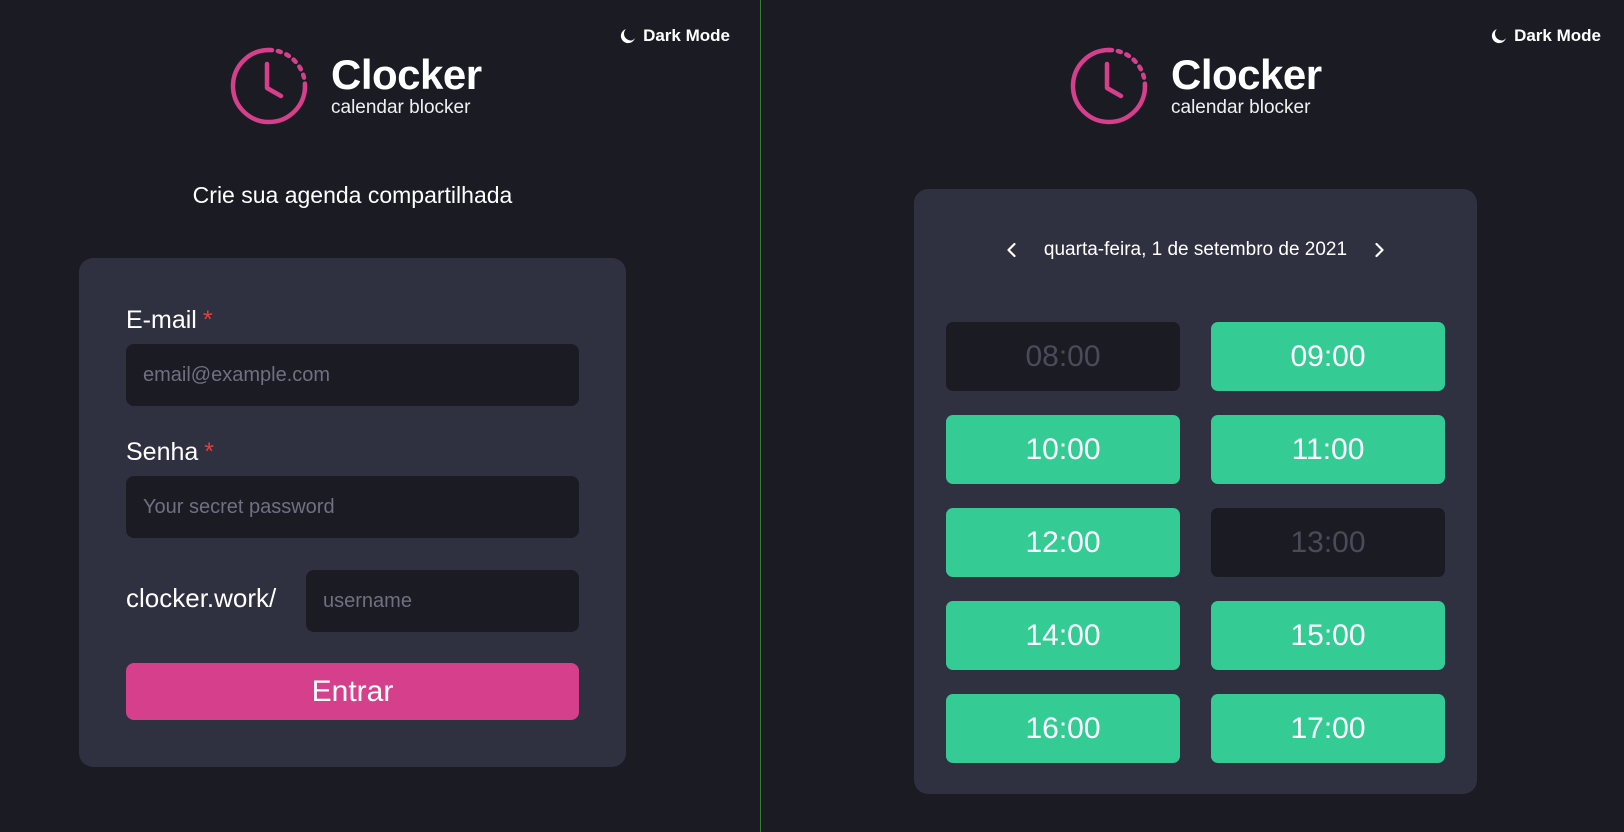  Describe the element at coordinates (1063, 728) in the screenshot. I see `time-slot: 16:00` at that location.